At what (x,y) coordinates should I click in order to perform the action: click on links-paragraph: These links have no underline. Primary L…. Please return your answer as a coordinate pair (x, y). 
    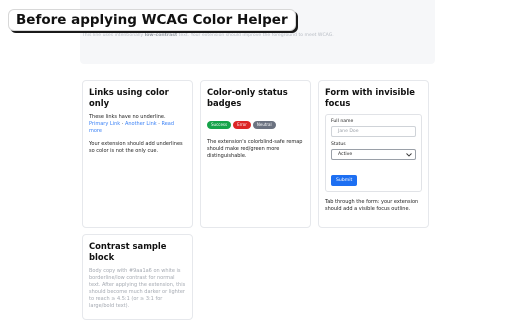
    Looking at the image, I should click on (132, 124).